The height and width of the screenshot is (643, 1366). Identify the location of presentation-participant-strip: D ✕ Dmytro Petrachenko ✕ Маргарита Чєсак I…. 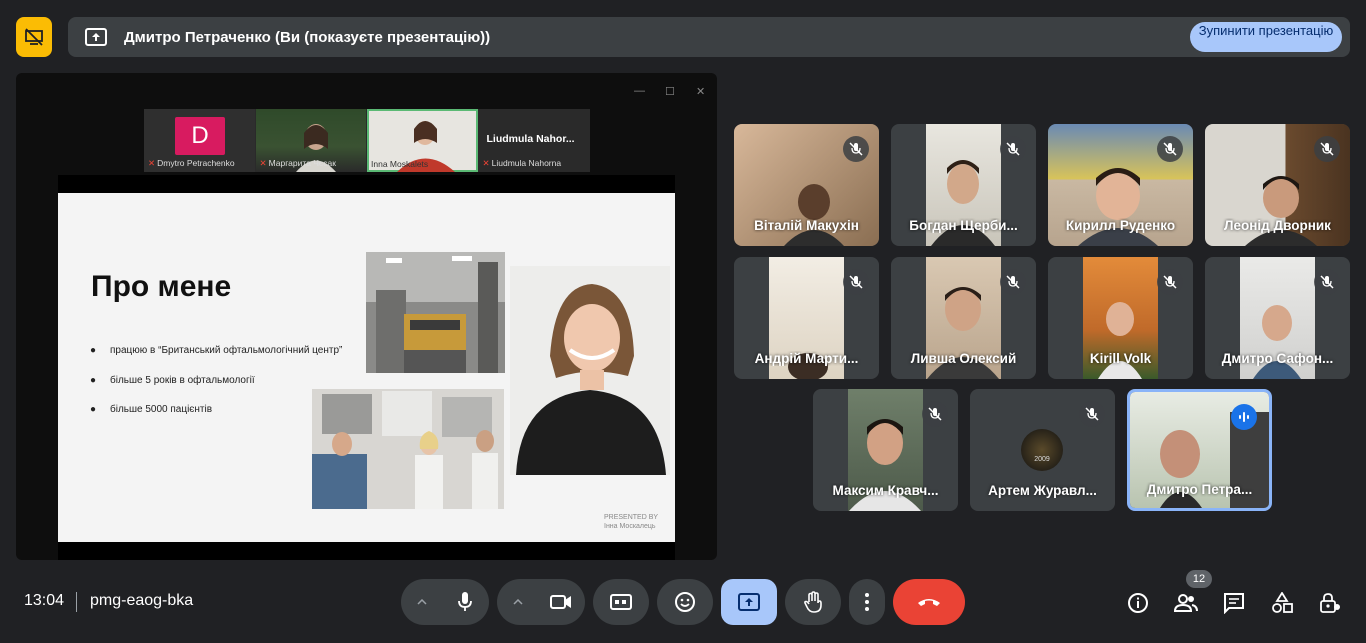
(367, 140).